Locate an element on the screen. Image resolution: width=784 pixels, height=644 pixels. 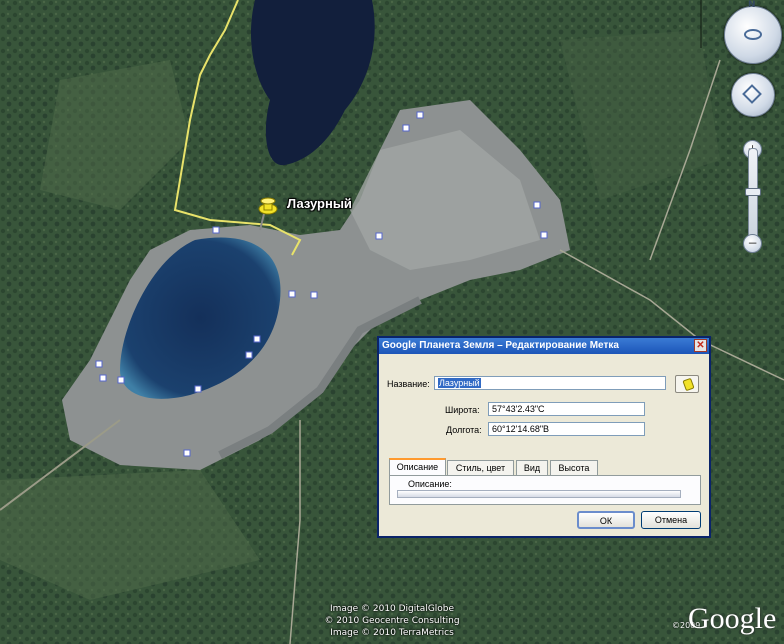
overview-panel is located at coordinates (742, 24).